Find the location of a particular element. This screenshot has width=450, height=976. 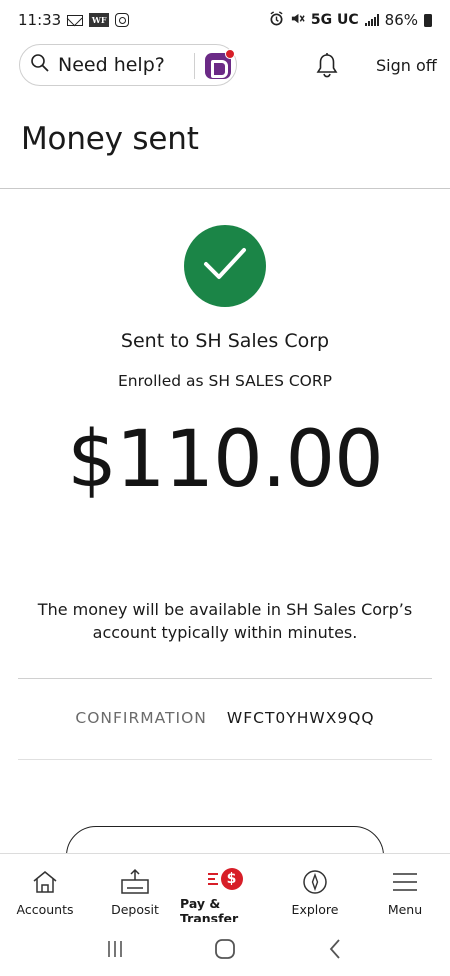

instagram-icon is located at coordinates (122, 20).